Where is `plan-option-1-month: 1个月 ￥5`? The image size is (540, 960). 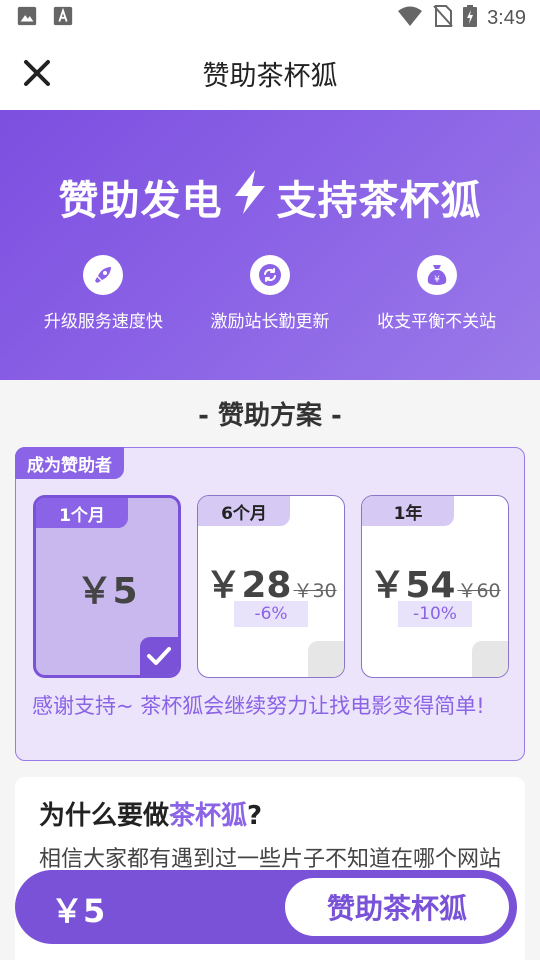 plan-option-1-month: 1个月 ￥5 is located at coordinates (107, 586).